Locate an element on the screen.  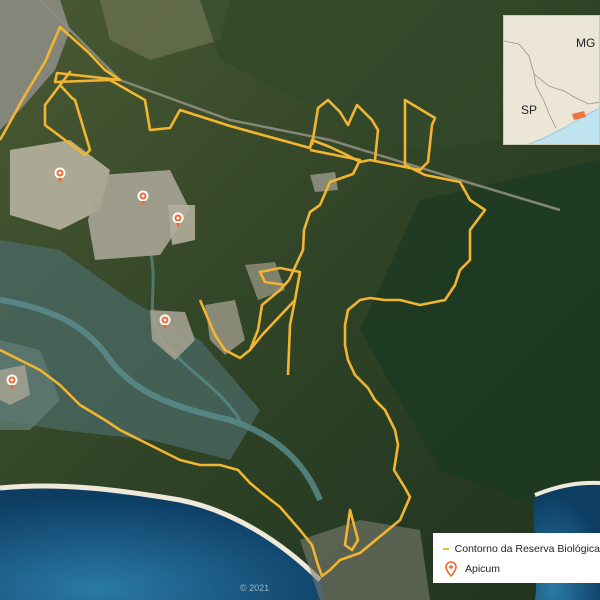
inset-state-border is located at coordinates (551, 72).